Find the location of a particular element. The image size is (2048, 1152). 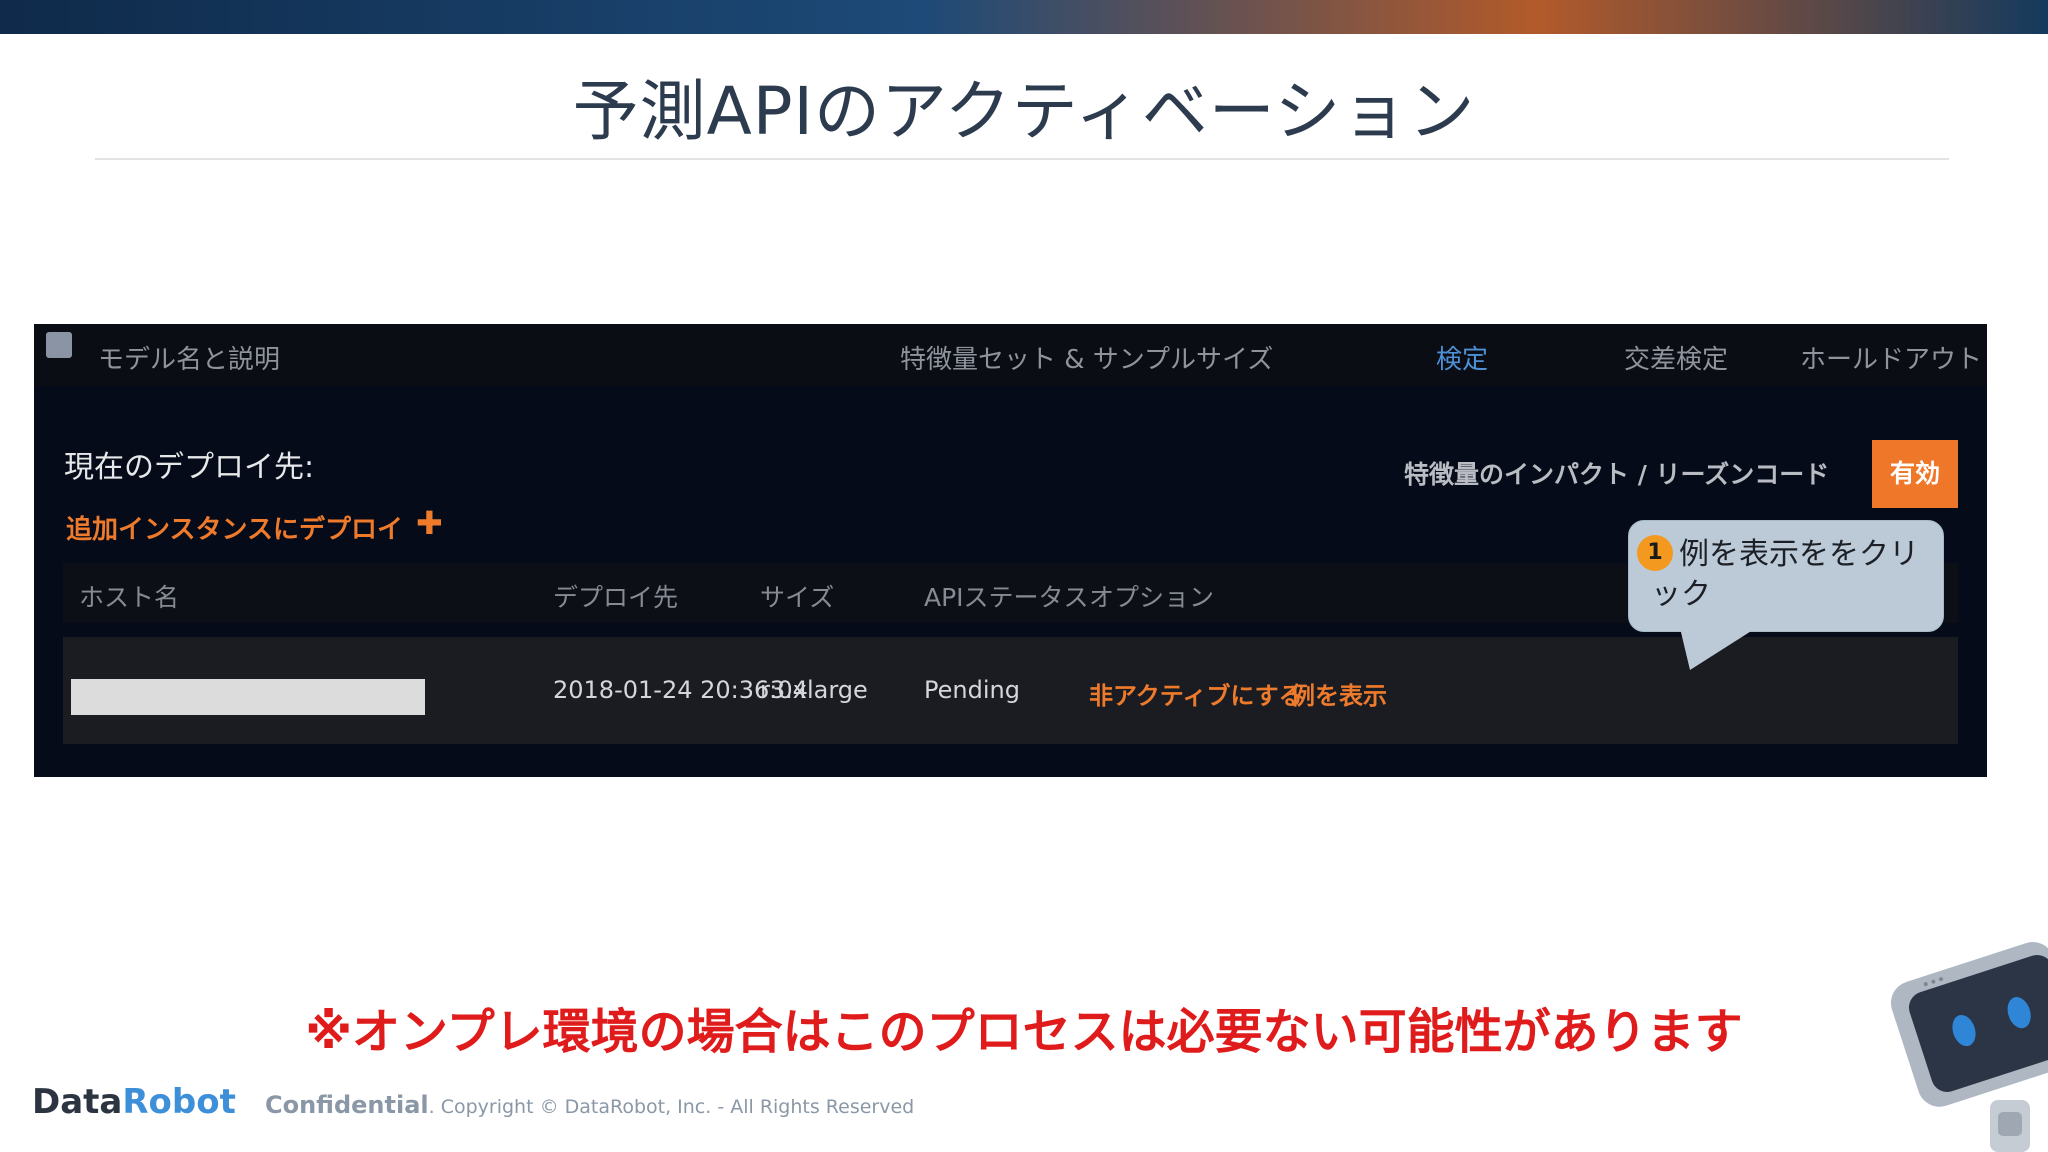

column-holdout: ホールドアウト is located at coordinates (1891, 357).